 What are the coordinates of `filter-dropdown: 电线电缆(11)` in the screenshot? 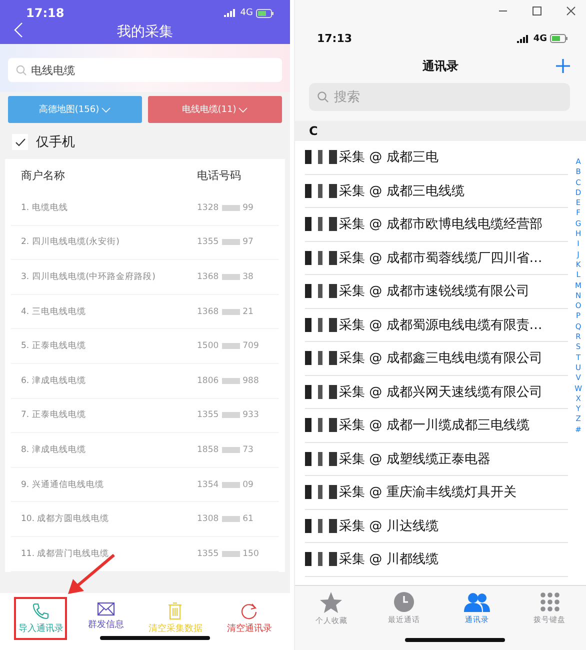 It's located at (215, 109).